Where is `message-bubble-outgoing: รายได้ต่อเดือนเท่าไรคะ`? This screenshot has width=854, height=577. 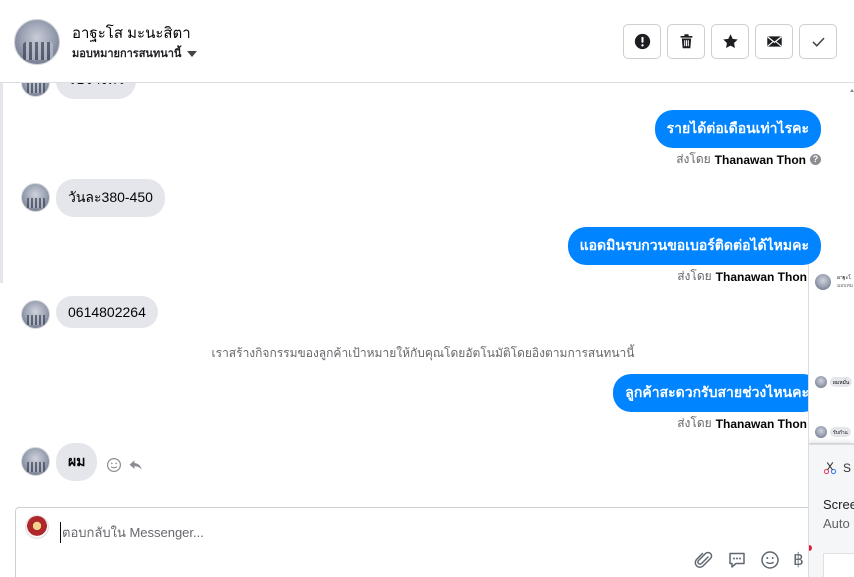 message-bubble-outgoing: รายได้ต่อเดือนเท่าไรคะ is located at coordinates (737, 129).